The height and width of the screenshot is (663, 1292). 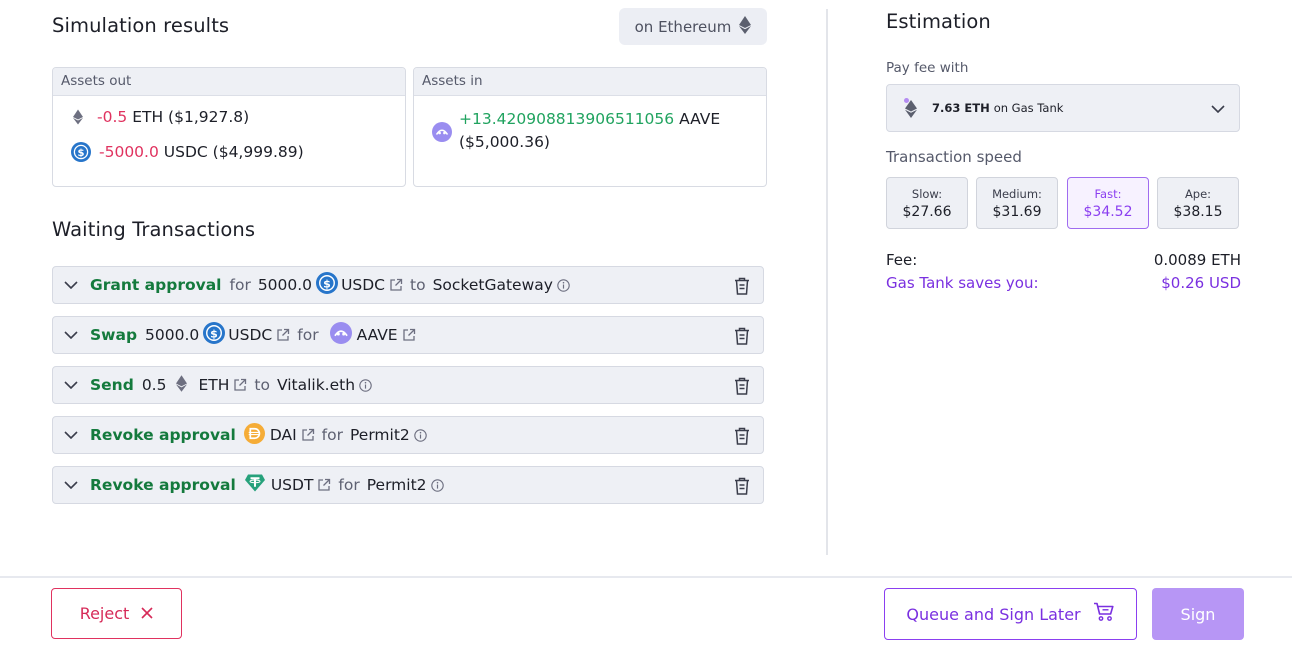 I want to click on speed-value: $34.52, so click(x=1108, y=211).